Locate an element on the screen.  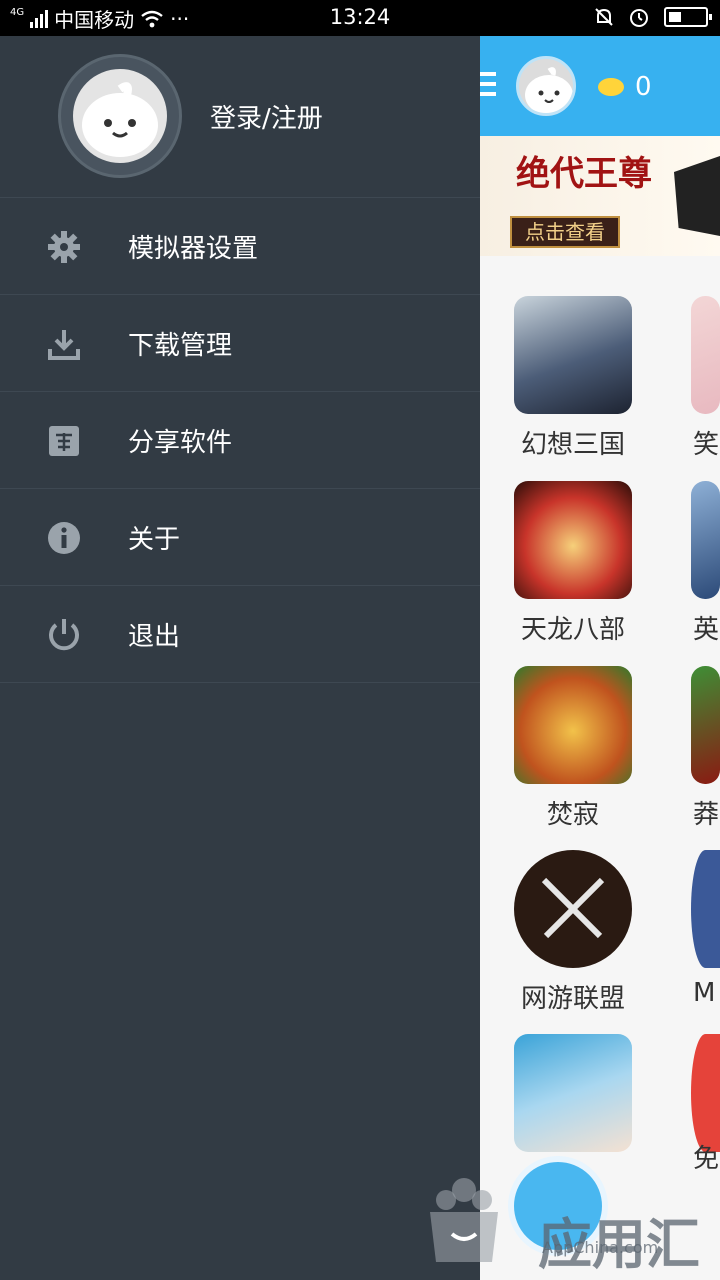
avatar-image is located at coordinates (120, 116).